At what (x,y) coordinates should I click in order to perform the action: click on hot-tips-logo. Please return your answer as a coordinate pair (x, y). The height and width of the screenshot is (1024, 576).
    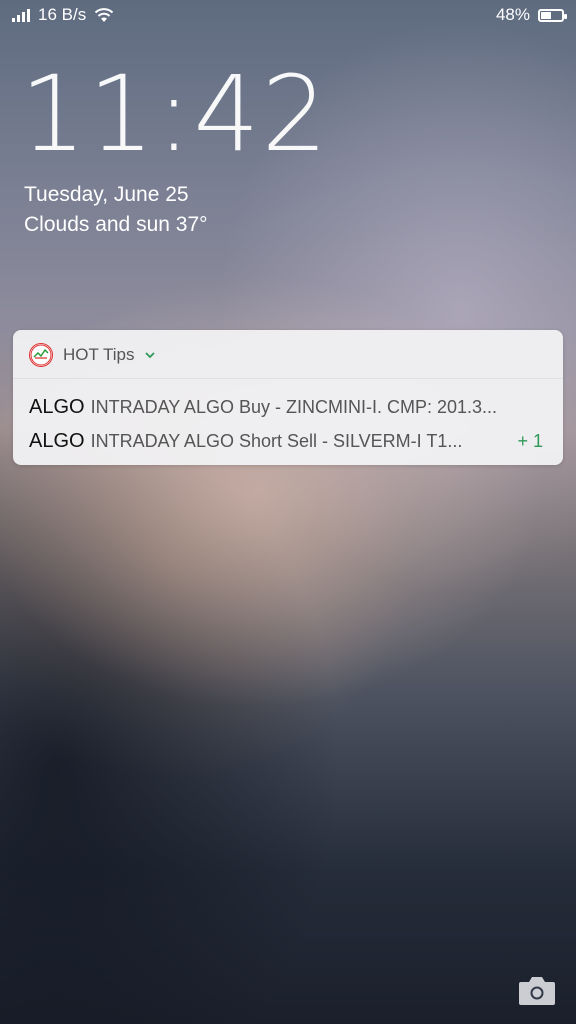
    Looking at the image, I should click on (41, 355).